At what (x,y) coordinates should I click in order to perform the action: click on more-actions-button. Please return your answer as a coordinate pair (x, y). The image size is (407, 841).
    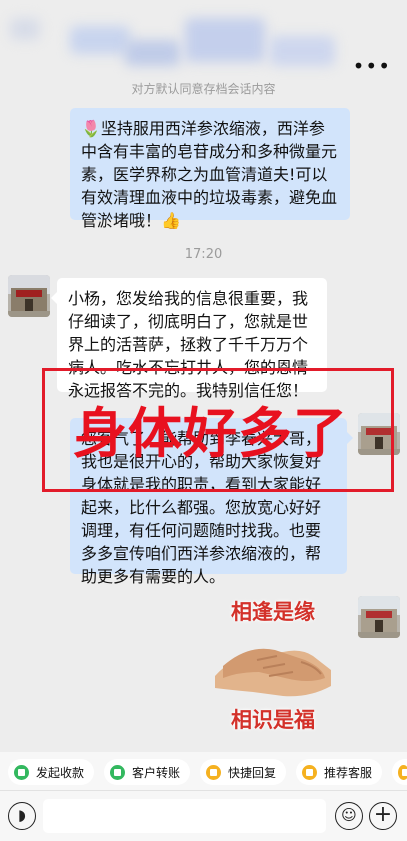
    Looking at the image, I should click on (399, 772).